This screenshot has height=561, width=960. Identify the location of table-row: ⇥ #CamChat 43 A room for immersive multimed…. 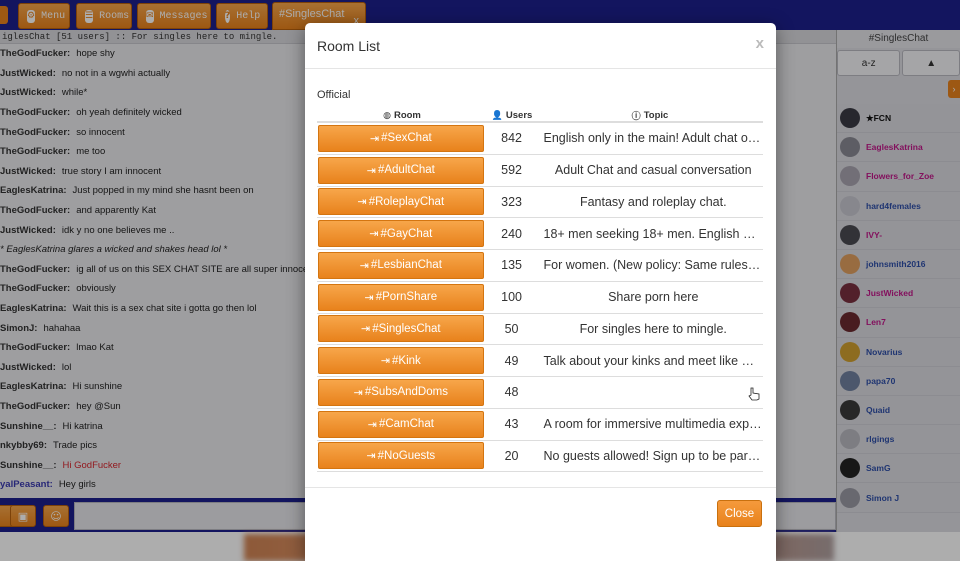
(540, 425).